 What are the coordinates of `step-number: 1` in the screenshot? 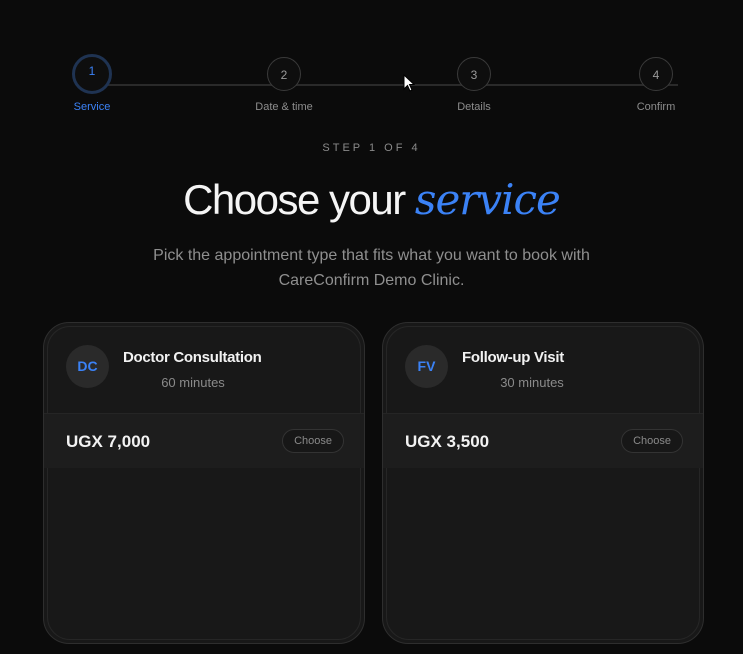 It's located at (92, 74).